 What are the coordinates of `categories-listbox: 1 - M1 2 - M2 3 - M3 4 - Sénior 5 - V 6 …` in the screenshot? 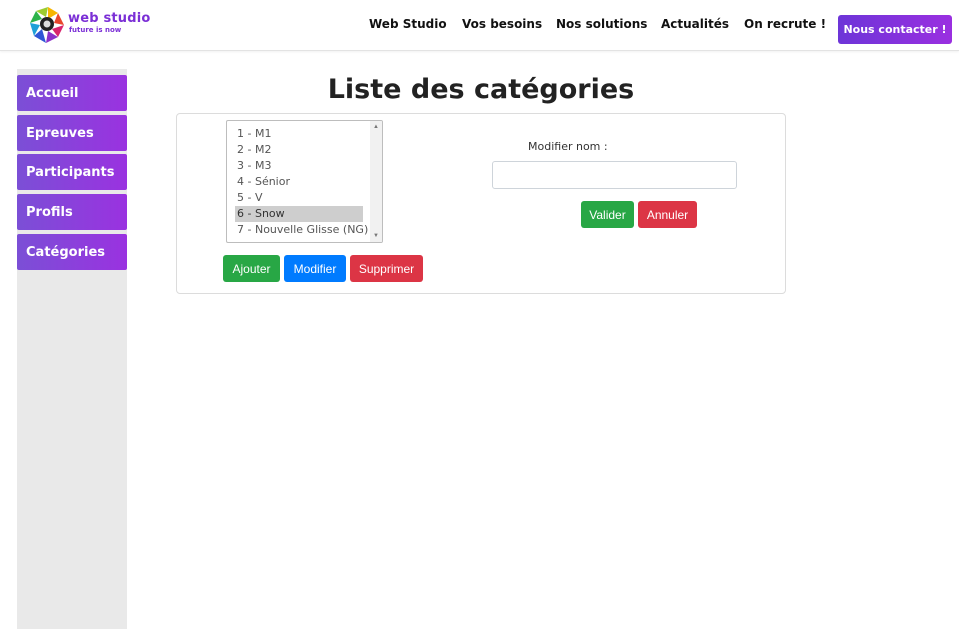 It's located at (304, 181).